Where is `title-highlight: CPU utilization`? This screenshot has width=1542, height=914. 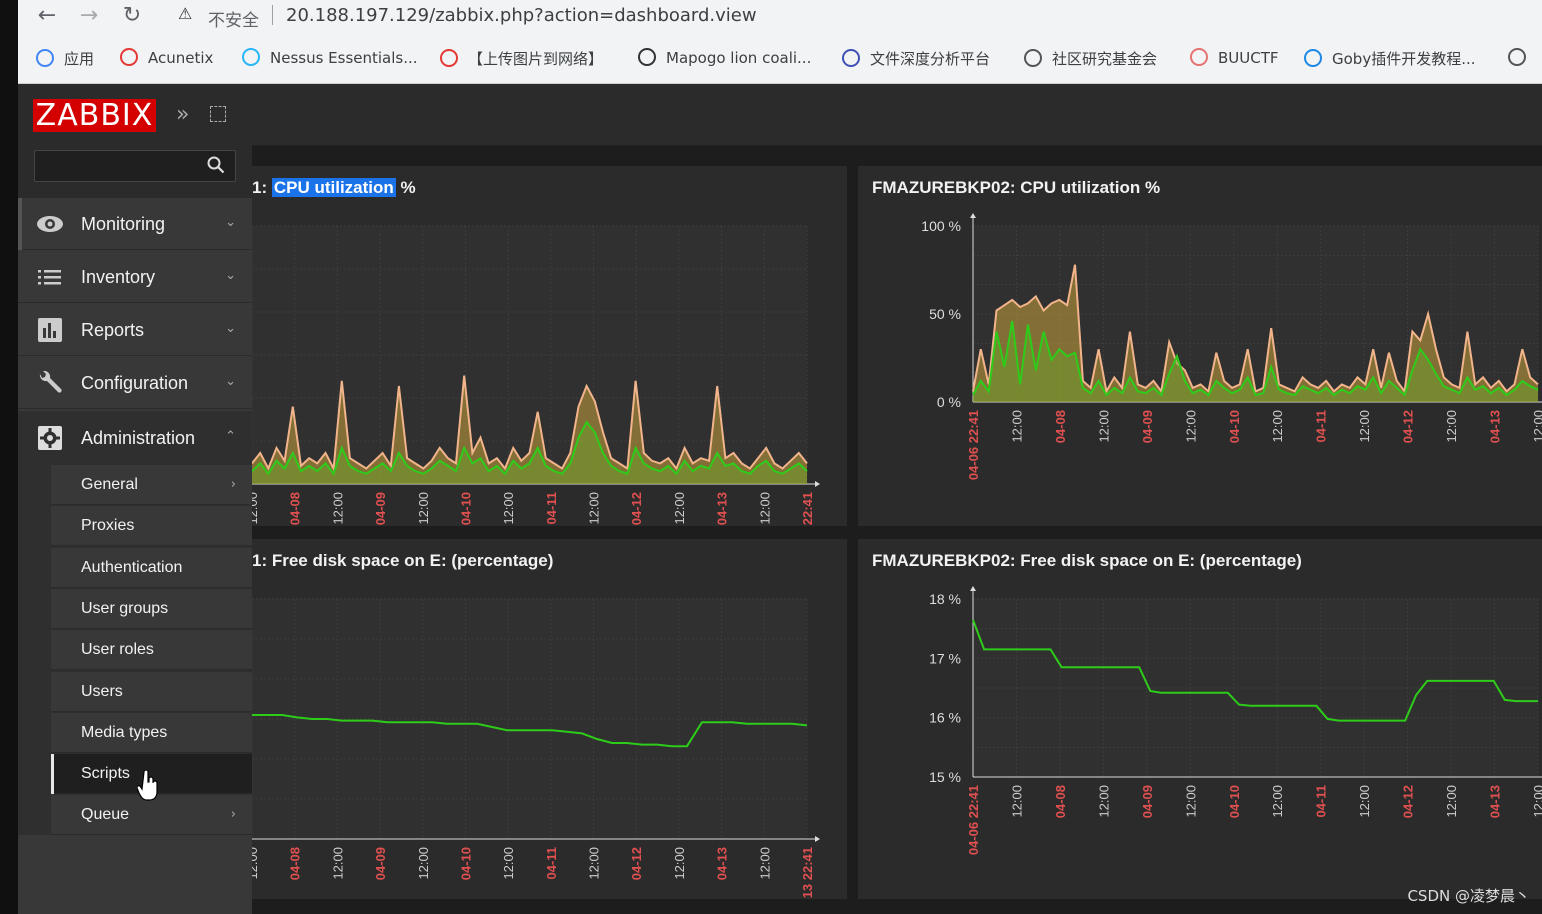 title-highlight: CPU utilization is located at coordinates (333, 187).